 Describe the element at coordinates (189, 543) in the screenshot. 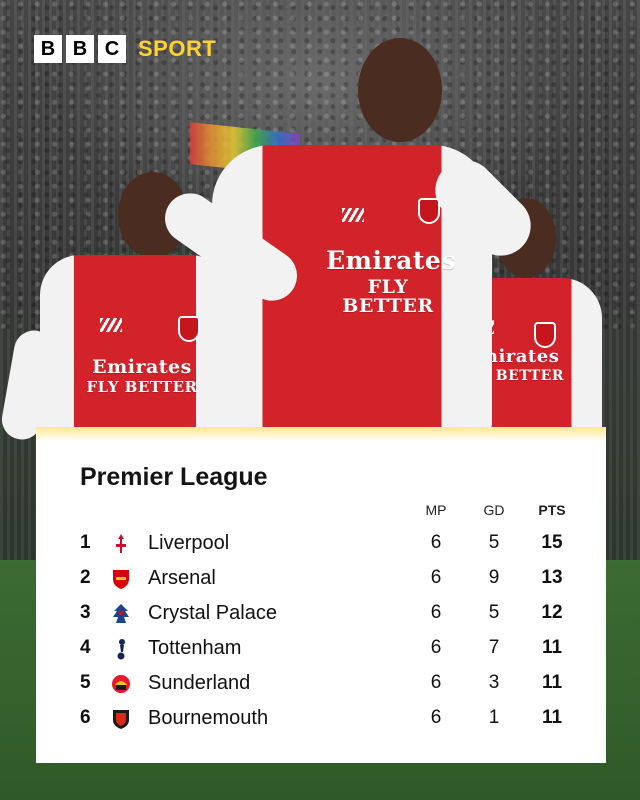

I see `row-team: Liverpool` at that location.